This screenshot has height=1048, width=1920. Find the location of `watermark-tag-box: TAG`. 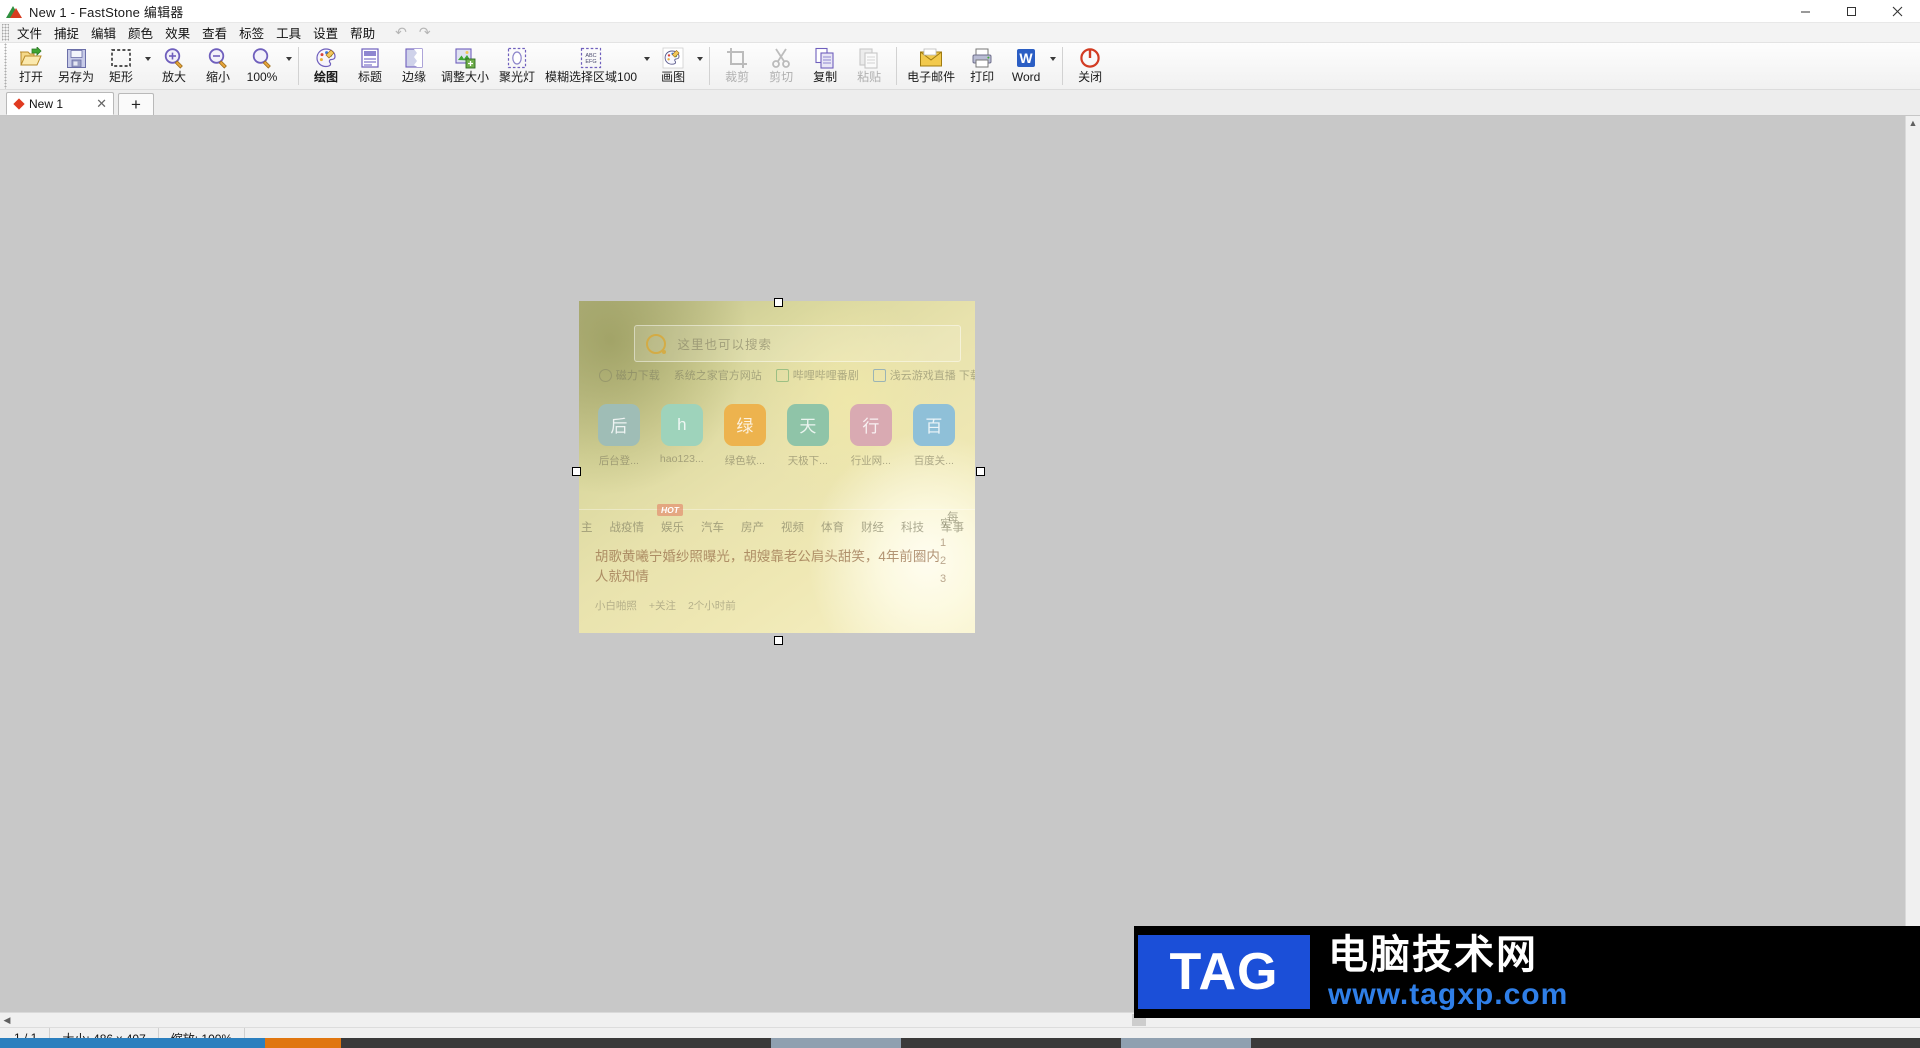

watermark-tag-box: TAG is located at coordinates (1224, 972).